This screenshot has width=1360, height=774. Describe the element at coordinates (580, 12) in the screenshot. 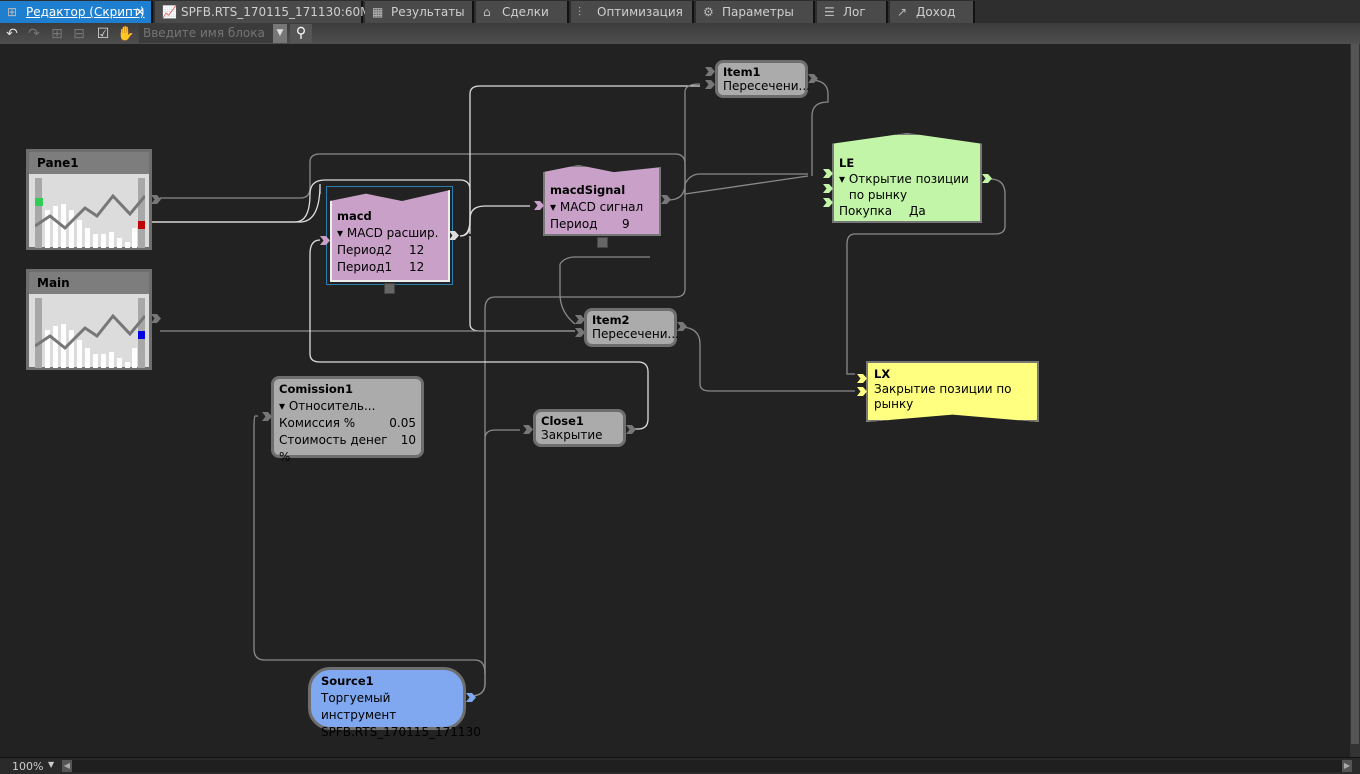

I see `sliders-icon: ⫶` at that location.